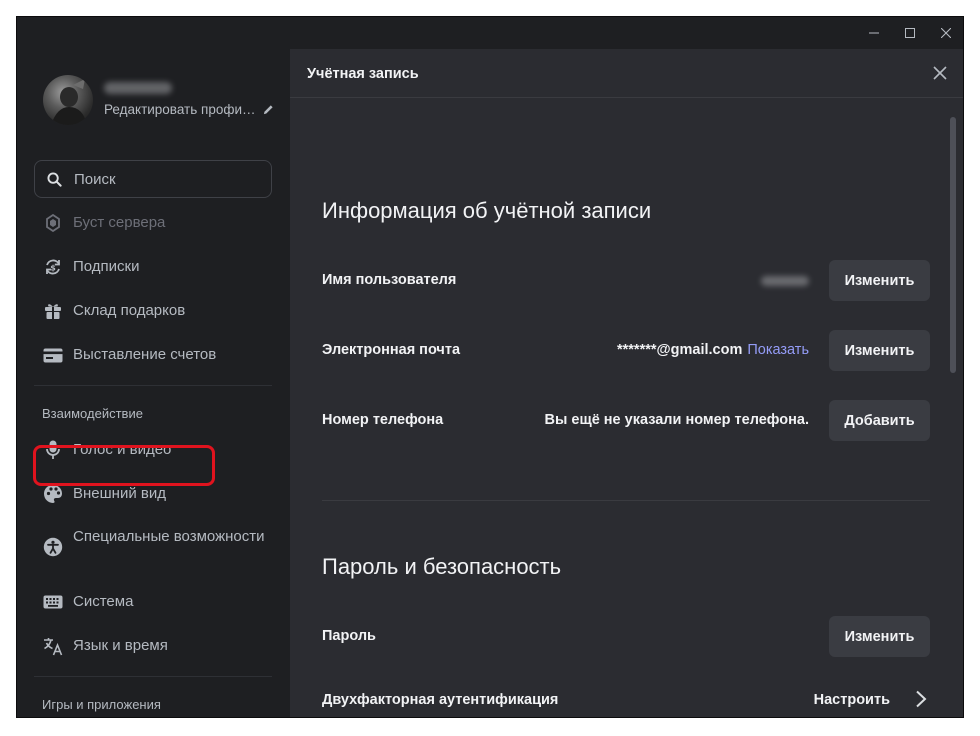 The width and height of the screenshot is (980, 736). Describe the element at coordinates (490, 33) in the screenshot. I see `title-bar` at that location.